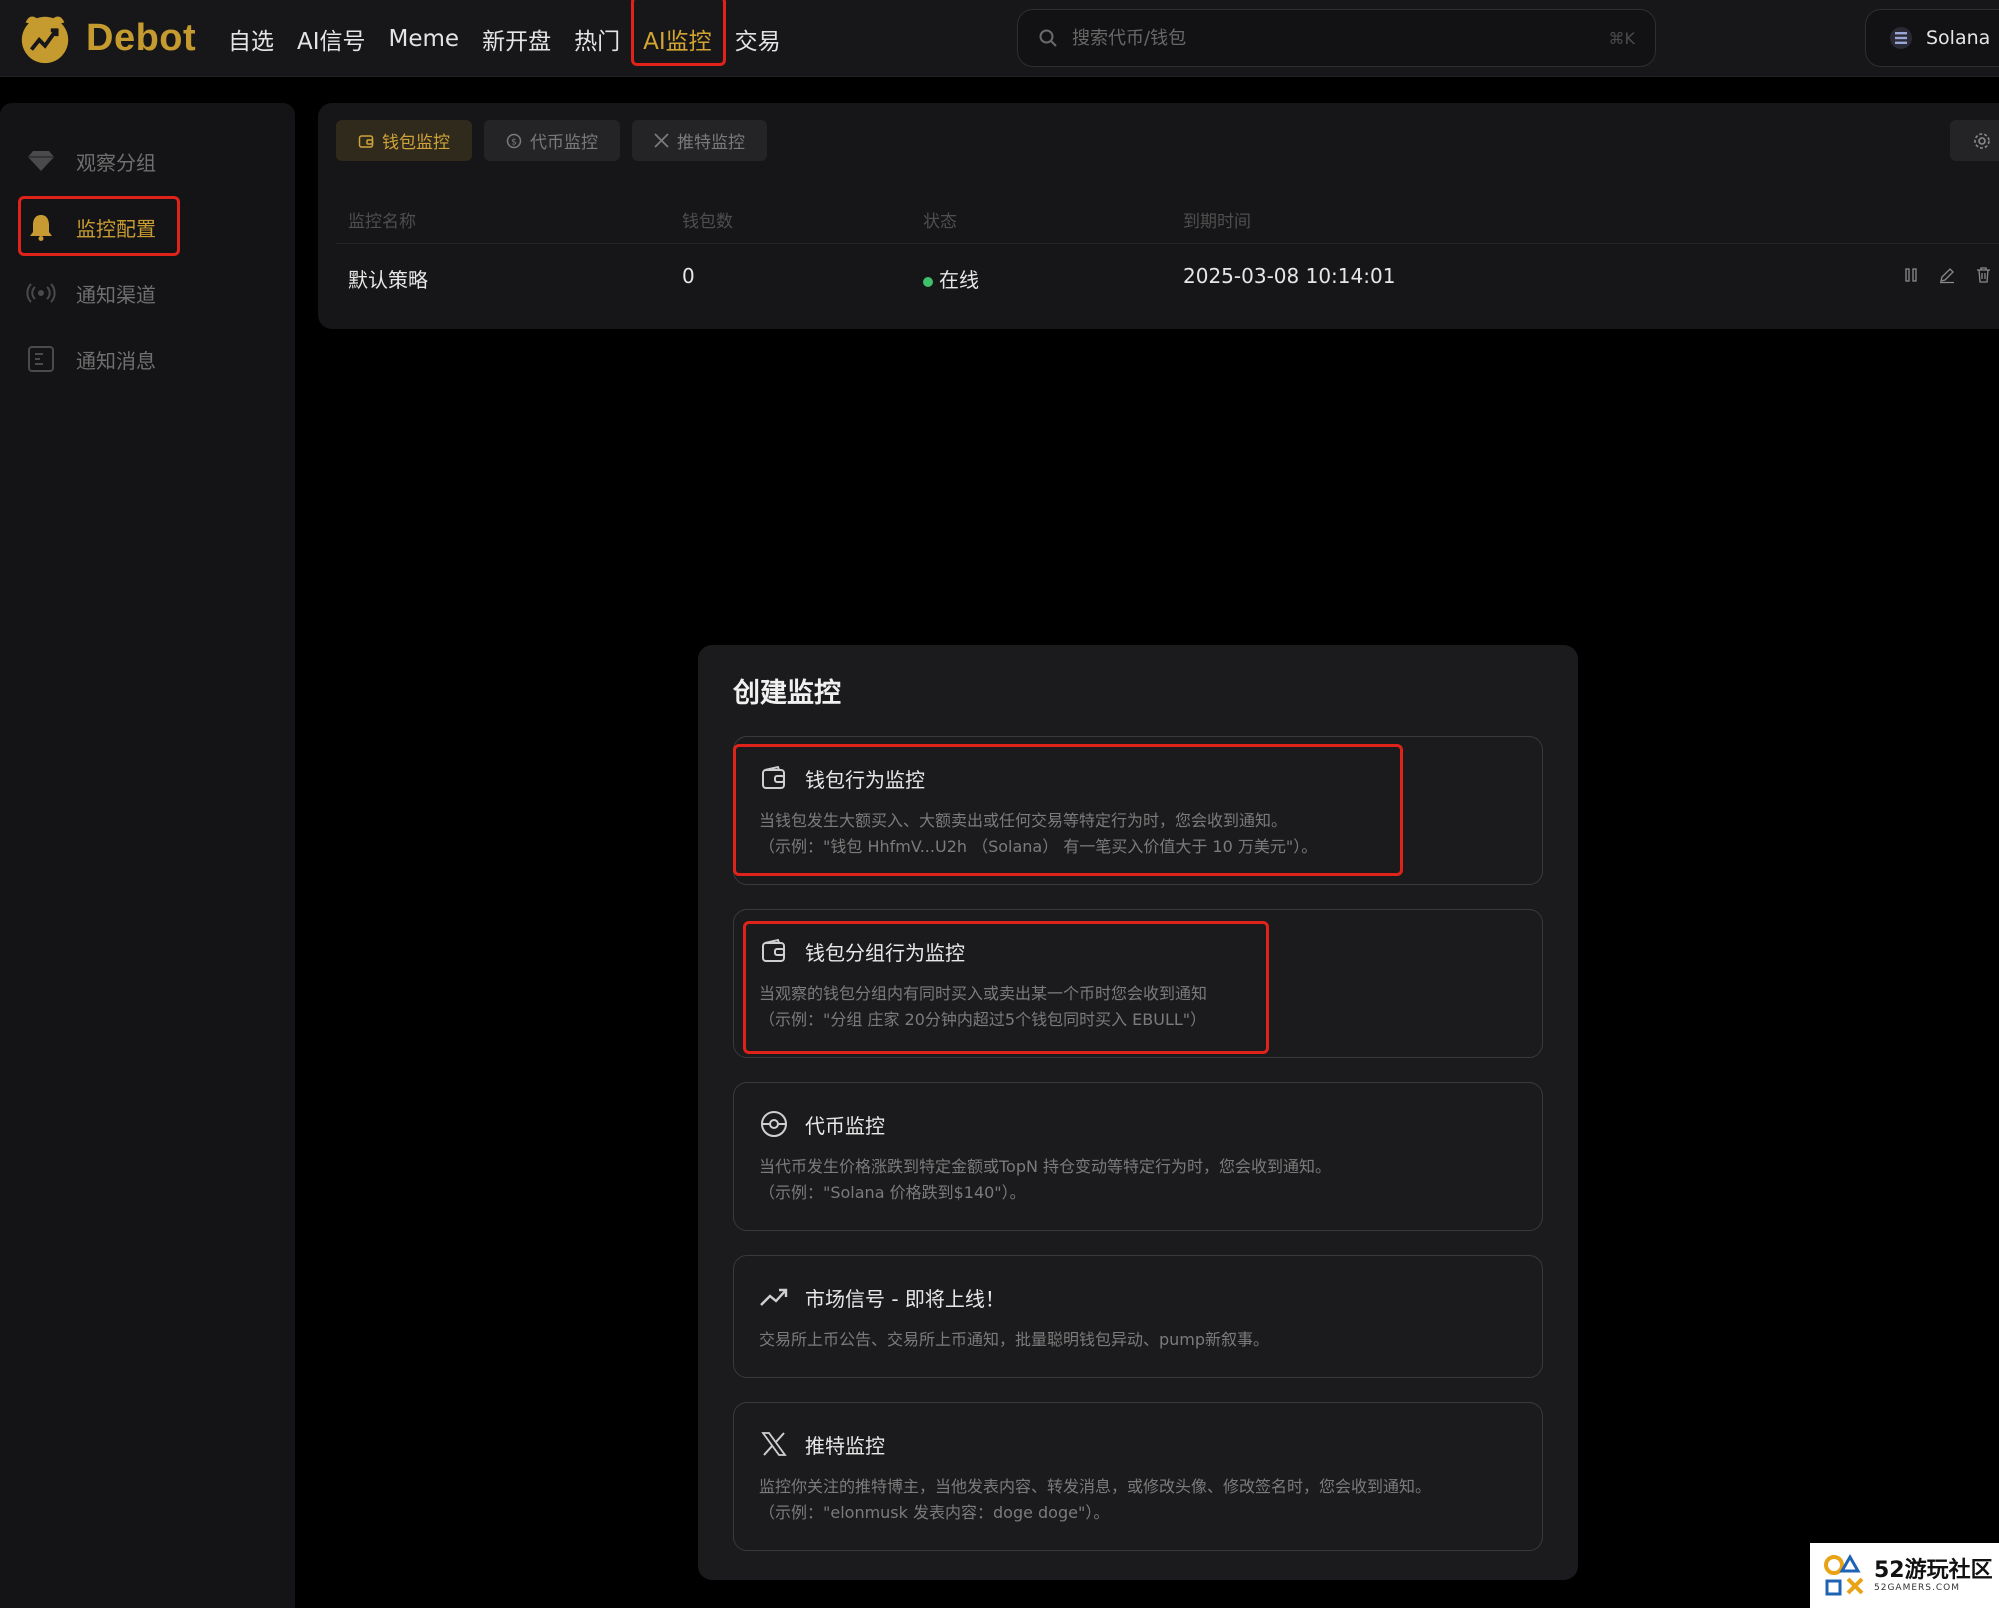 The height and width of the screenshot is (1608, 1999). What do you see at coordinates (1340, 38) in the screenshot?
I see `search-input` at bounding box center [1340, 38].